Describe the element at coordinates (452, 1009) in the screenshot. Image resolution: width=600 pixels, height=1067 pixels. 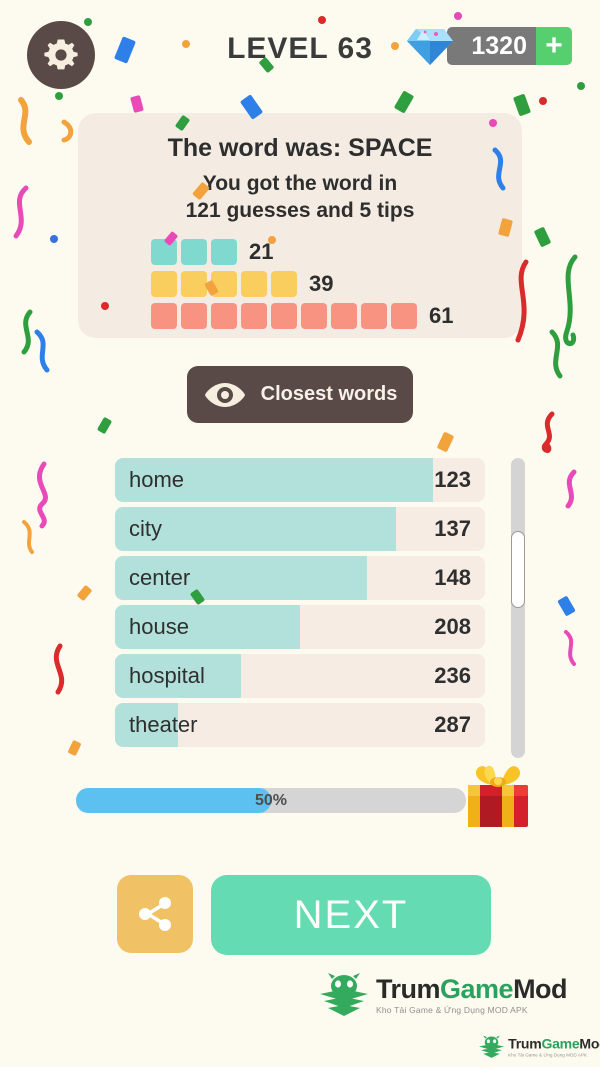
I see `watermark-tagline: Kho Tải Game & Ứng Dụng MOD APK` at that location.